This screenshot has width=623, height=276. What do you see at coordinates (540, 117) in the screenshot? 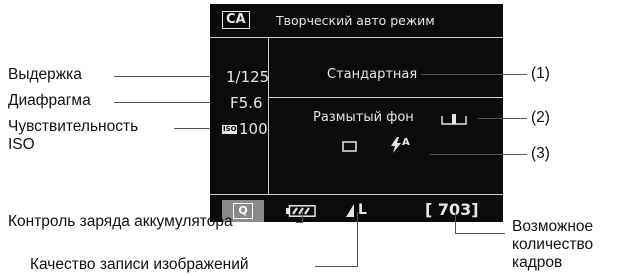
I see `callout-2: (2)` at bounding box center [540, 117].